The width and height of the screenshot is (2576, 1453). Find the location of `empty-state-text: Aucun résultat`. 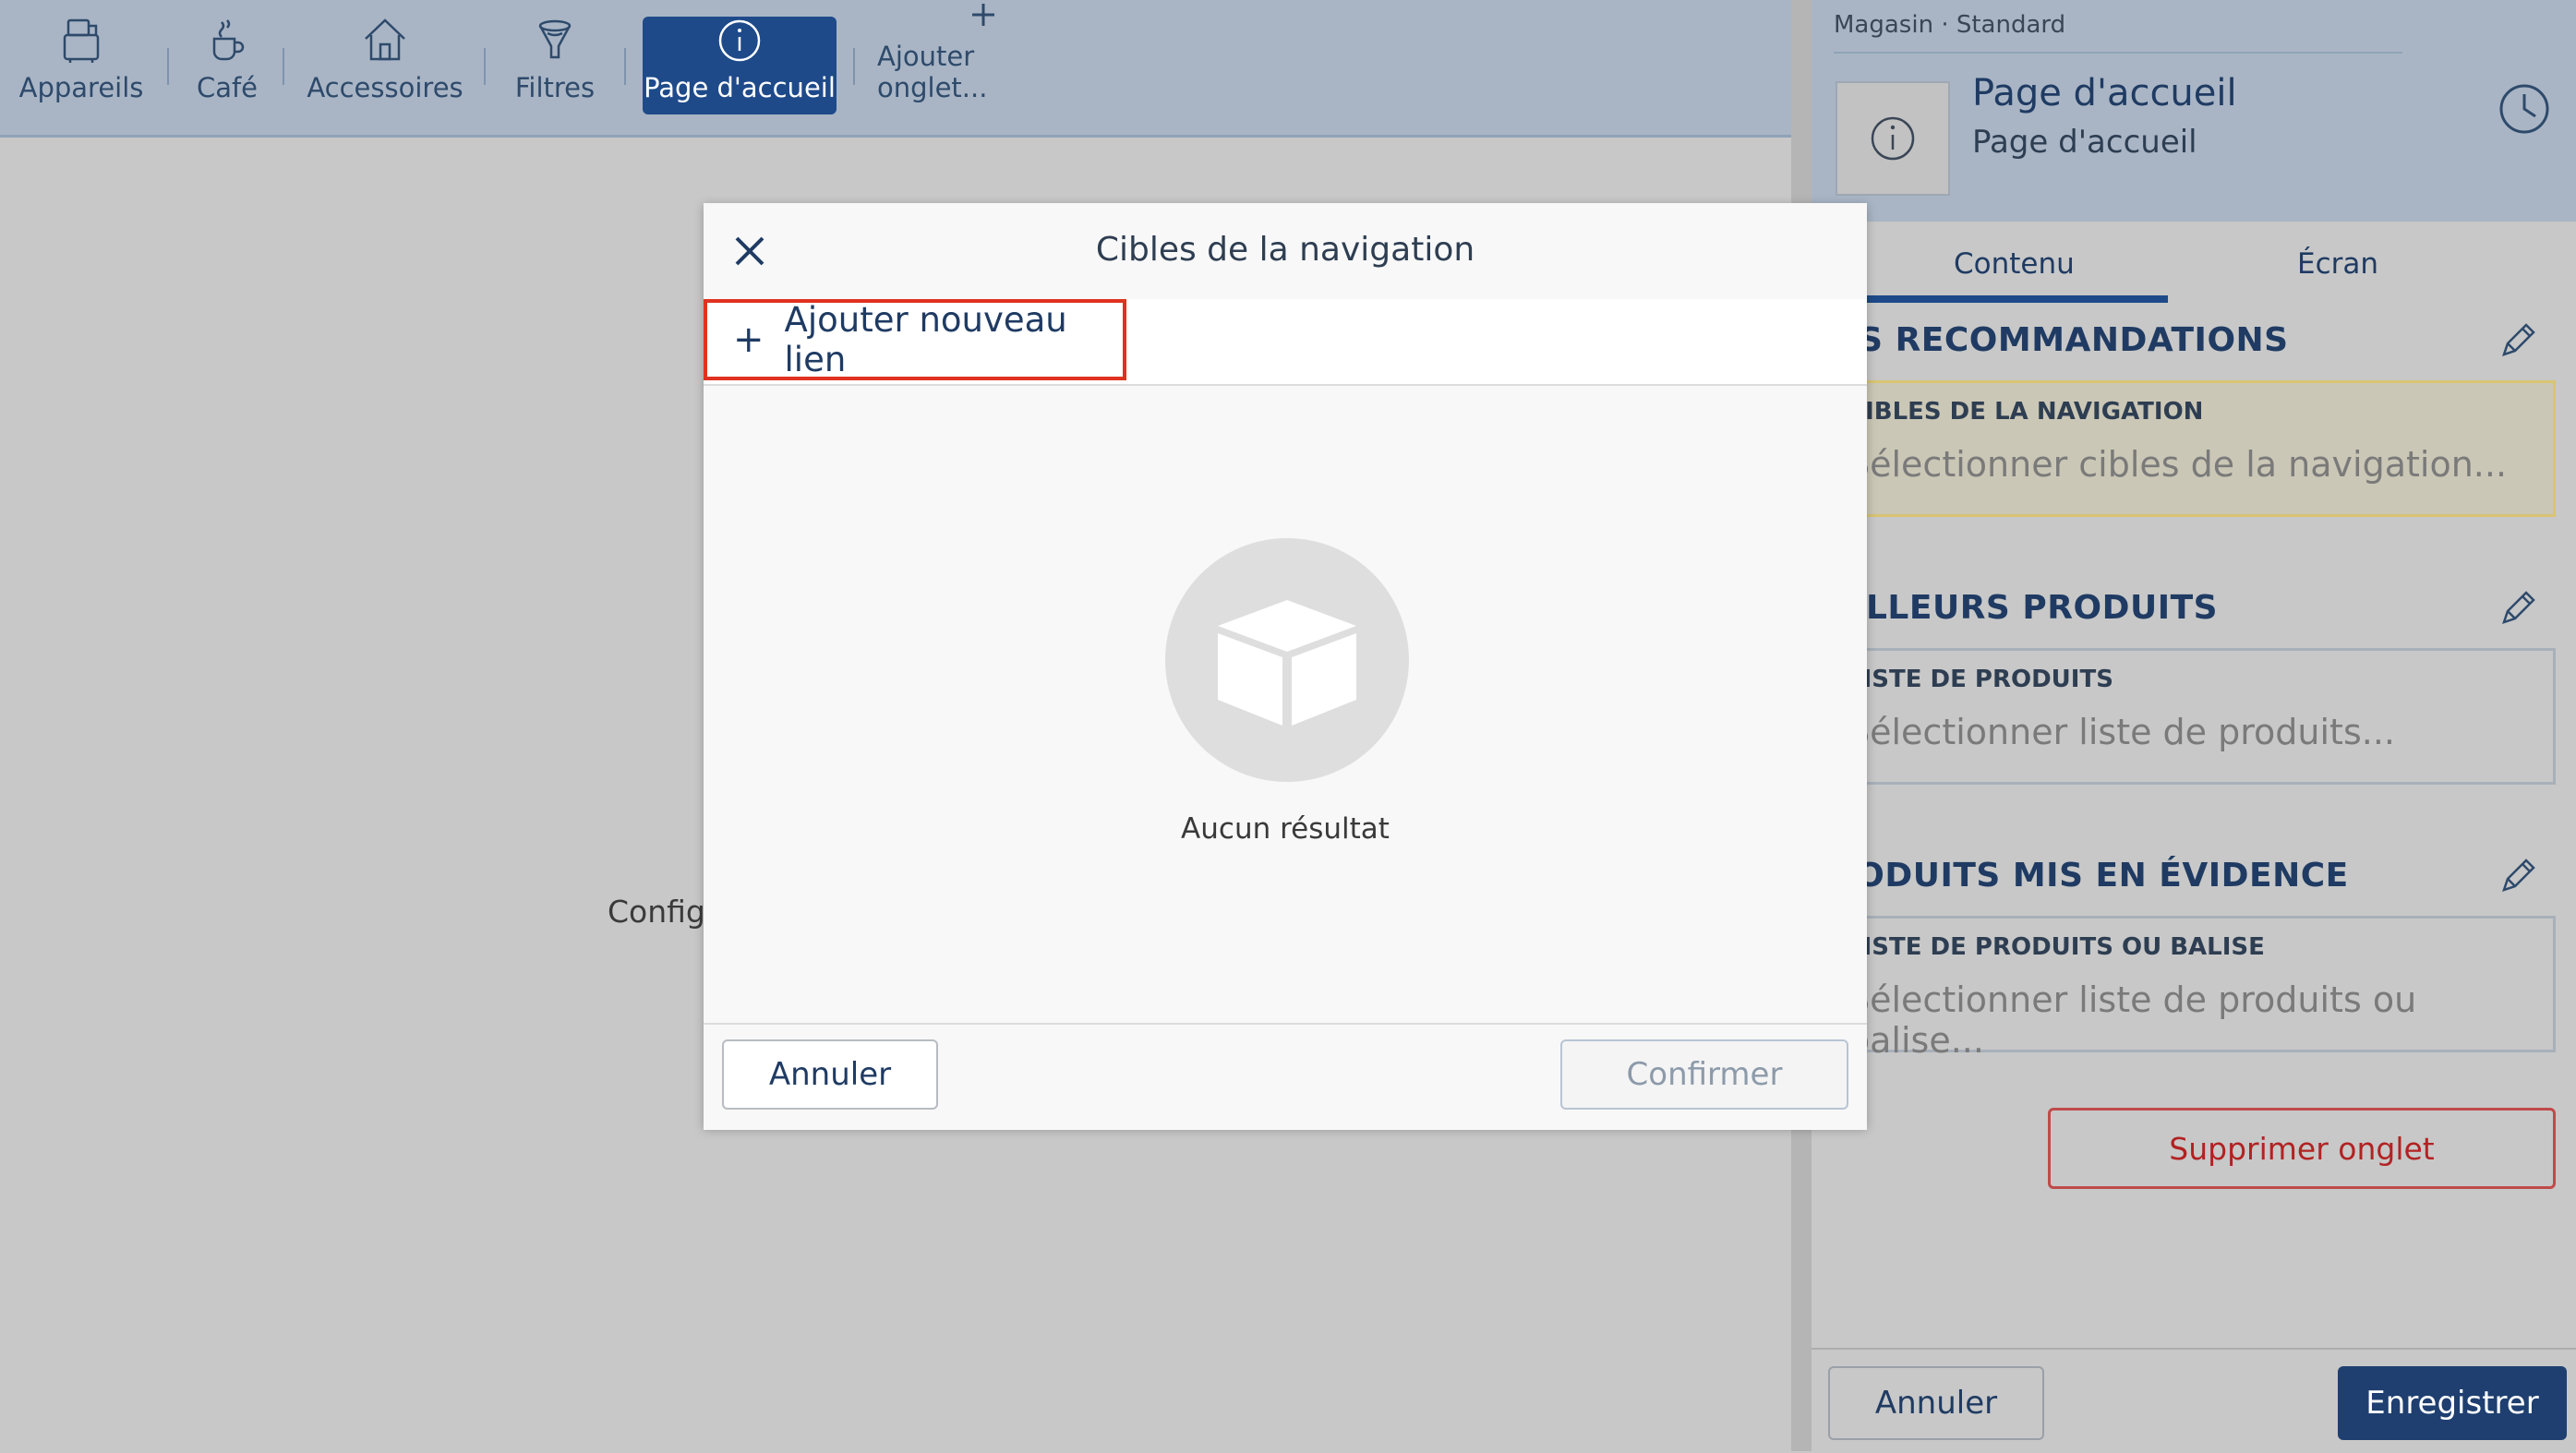

empty-state-text: Aucun résultat is located at coordinates (1285, 829).